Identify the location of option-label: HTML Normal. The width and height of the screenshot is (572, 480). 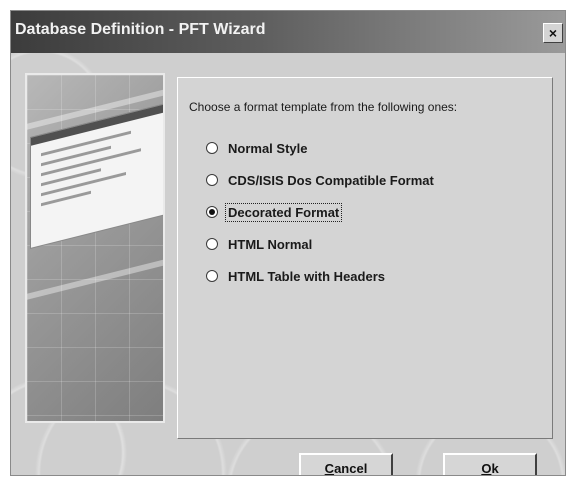
(270, 244).